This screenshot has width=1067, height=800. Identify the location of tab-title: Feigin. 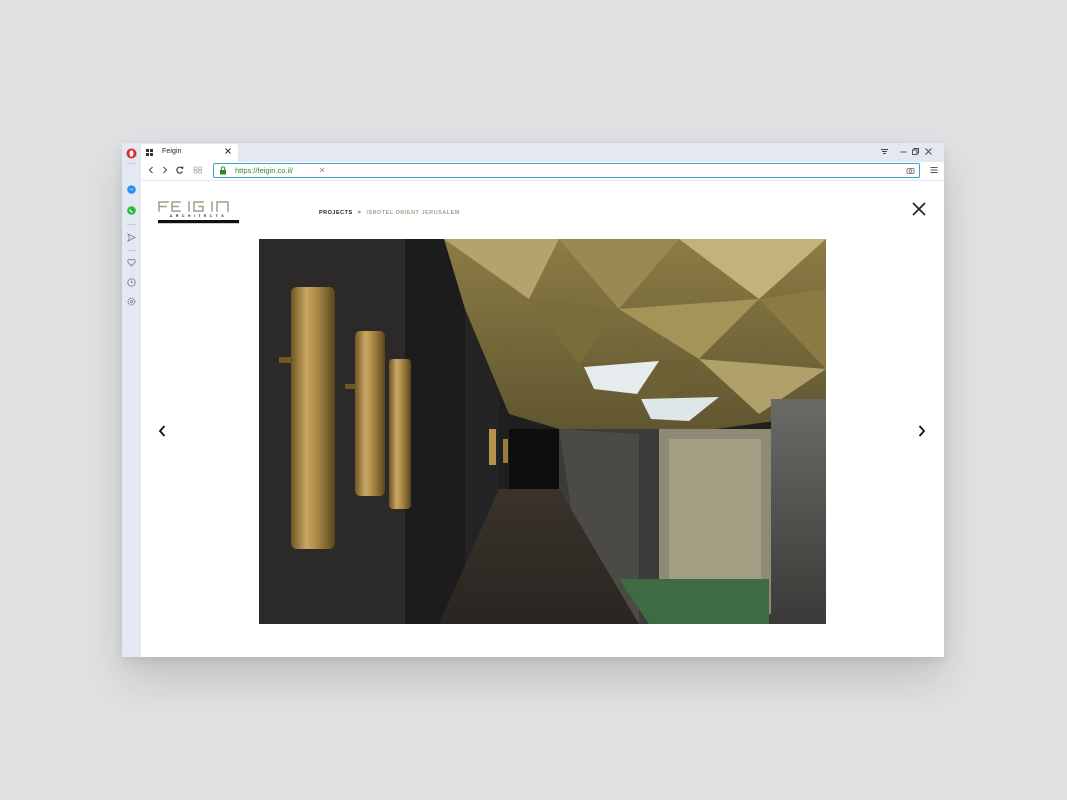
(172, 151).